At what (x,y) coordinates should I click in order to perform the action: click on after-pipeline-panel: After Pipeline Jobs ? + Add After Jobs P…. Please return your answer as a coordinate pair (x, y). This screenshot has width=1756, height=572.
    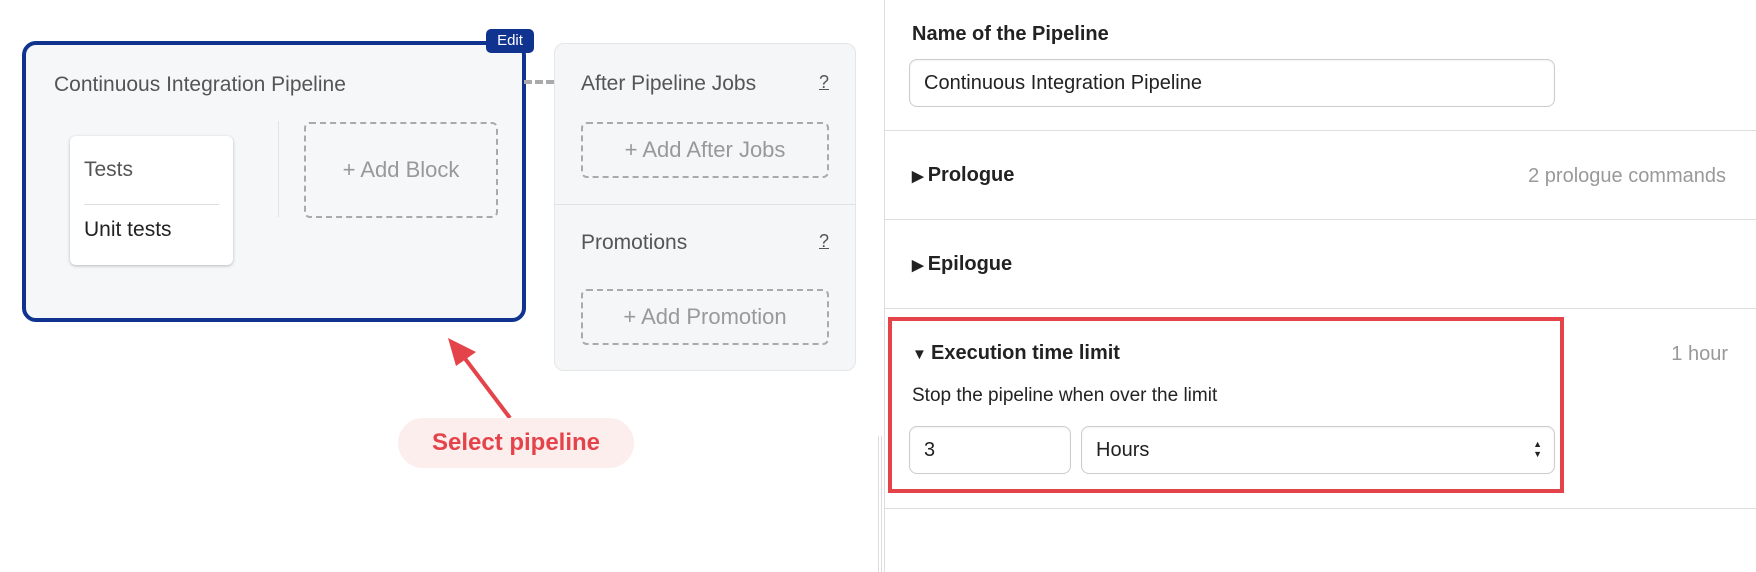
    Looking at the image, I should click on (705, 207).